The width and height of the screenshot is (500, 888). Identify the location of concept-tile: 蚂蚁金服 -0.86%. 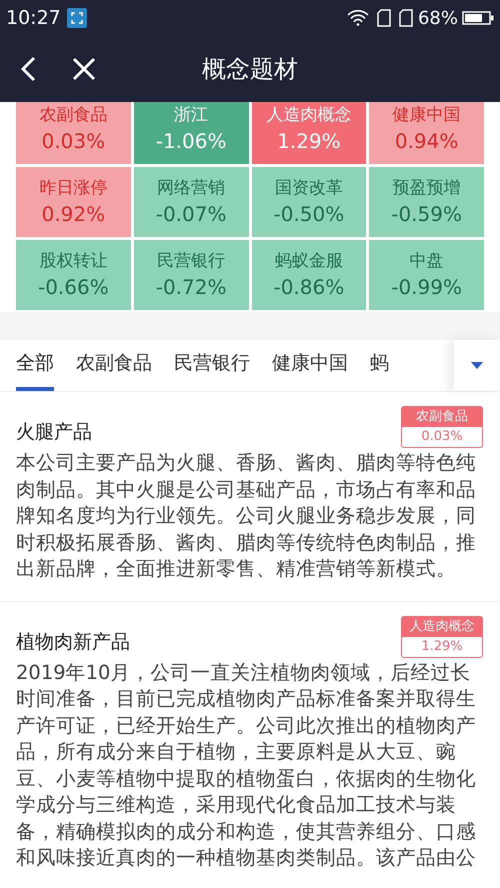
(309, 275).